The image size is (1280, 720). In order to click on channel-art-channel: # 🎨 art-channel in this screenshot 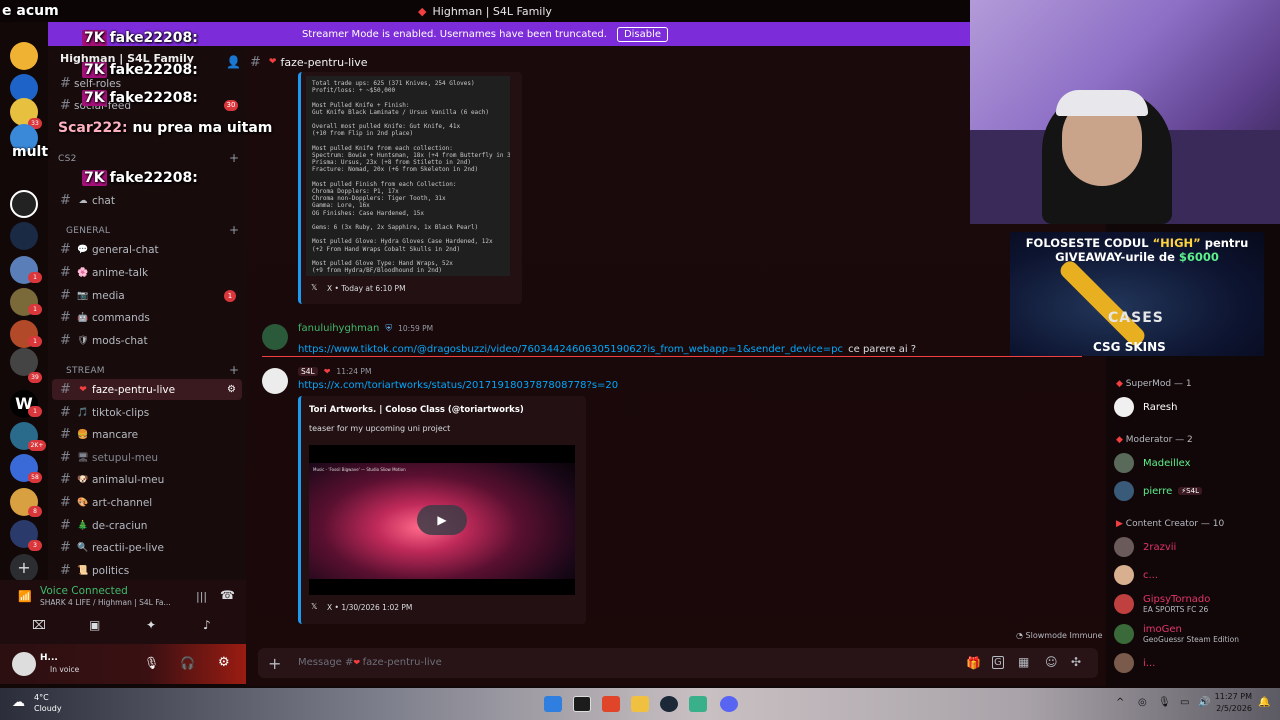, I will do `click(147, 502)`.